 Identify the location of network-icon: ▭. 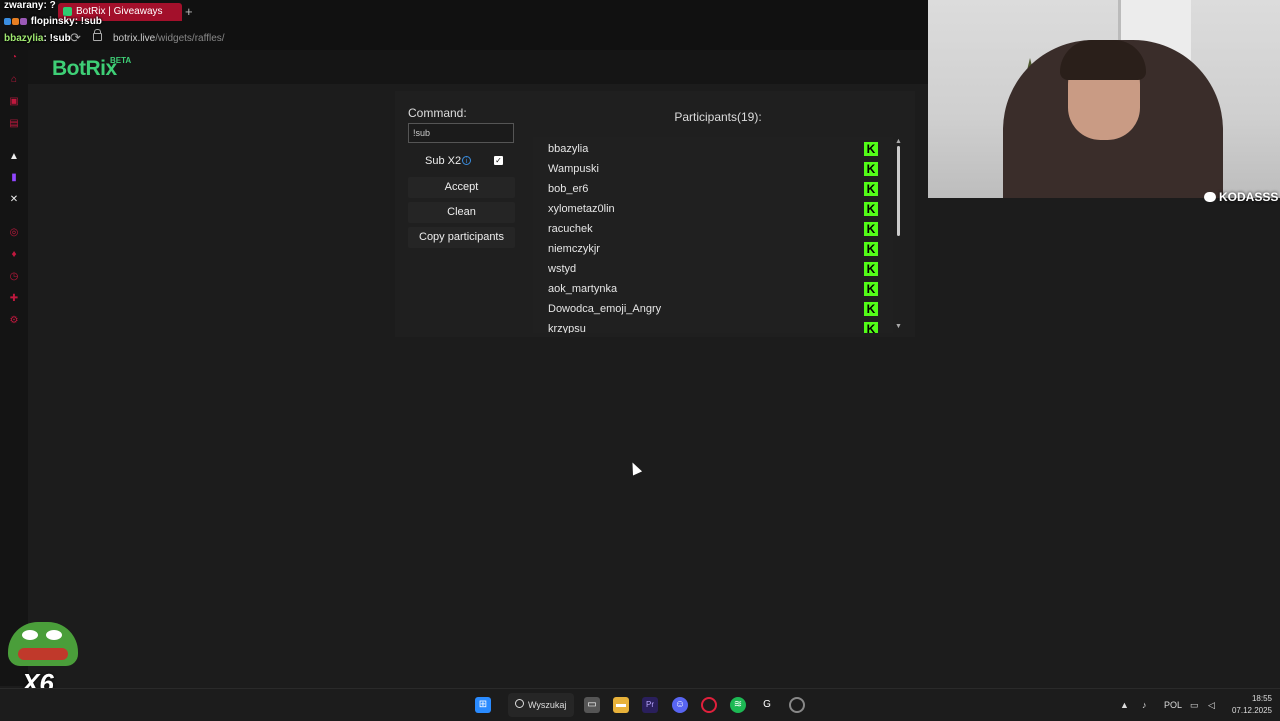
(1194, 705).